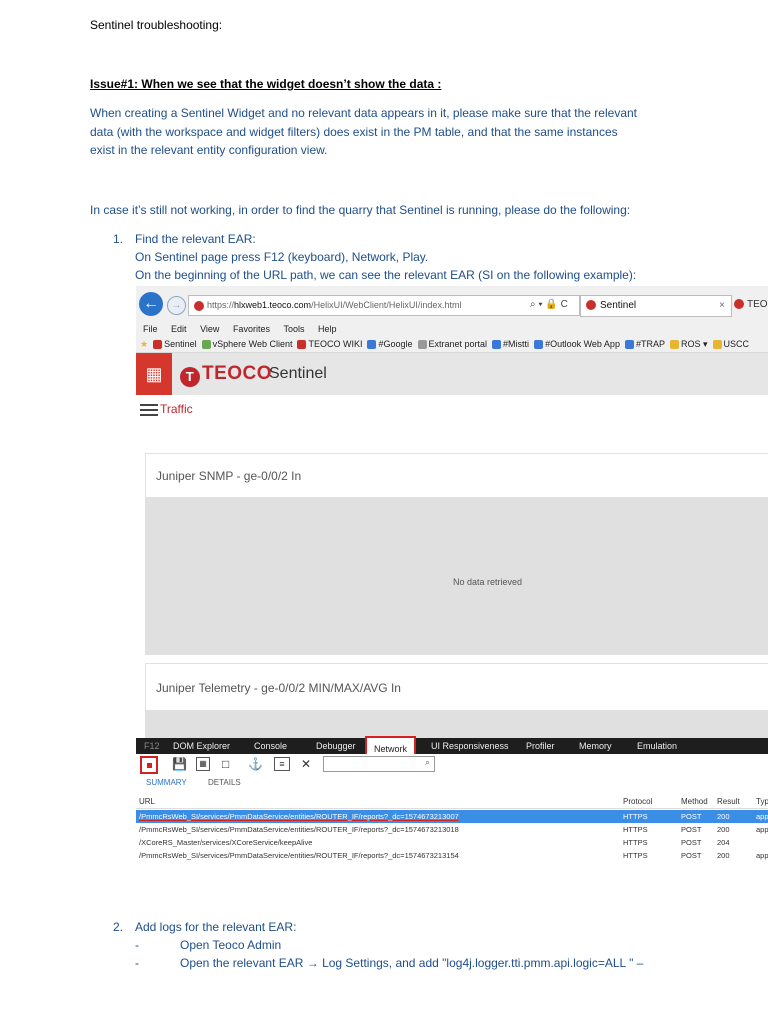 The height and width of the screenshot is (1024, 768). What do you see at coordinates (336, 746) in the screenshot?
I see `tab-debugger: Debugger` at bounding box center [336, 746].